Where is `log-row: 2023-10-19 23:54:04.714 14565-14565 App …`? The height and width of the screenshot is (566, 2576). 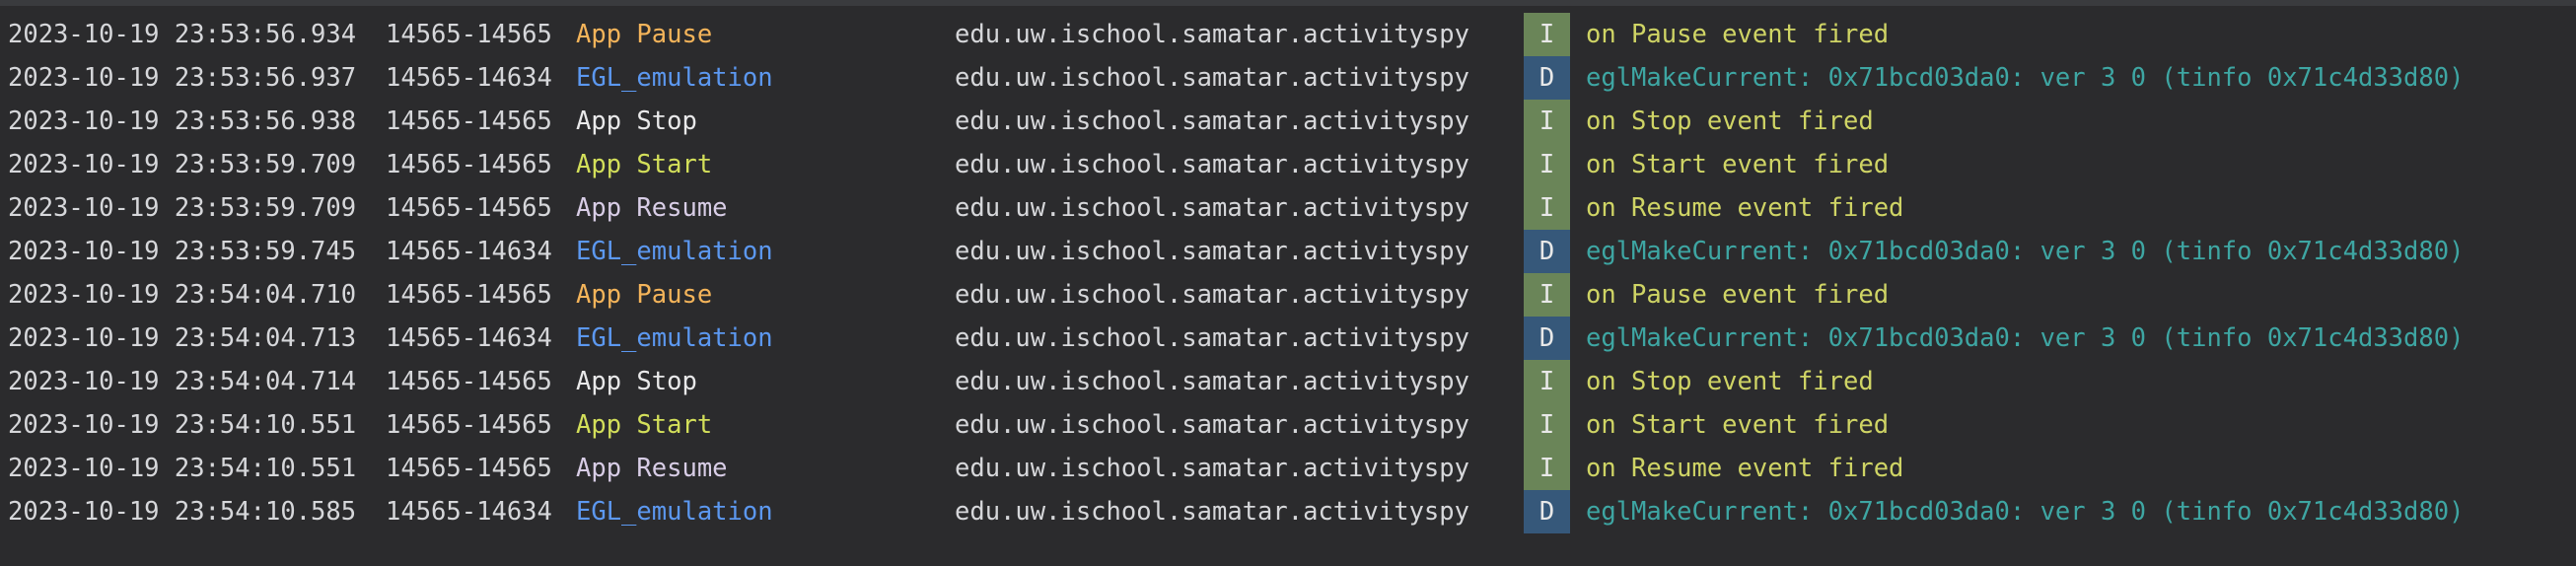 log-row: 2023-10-19 23:54:04.714 14565-14565 App … is located at coordinates (1288, 381).